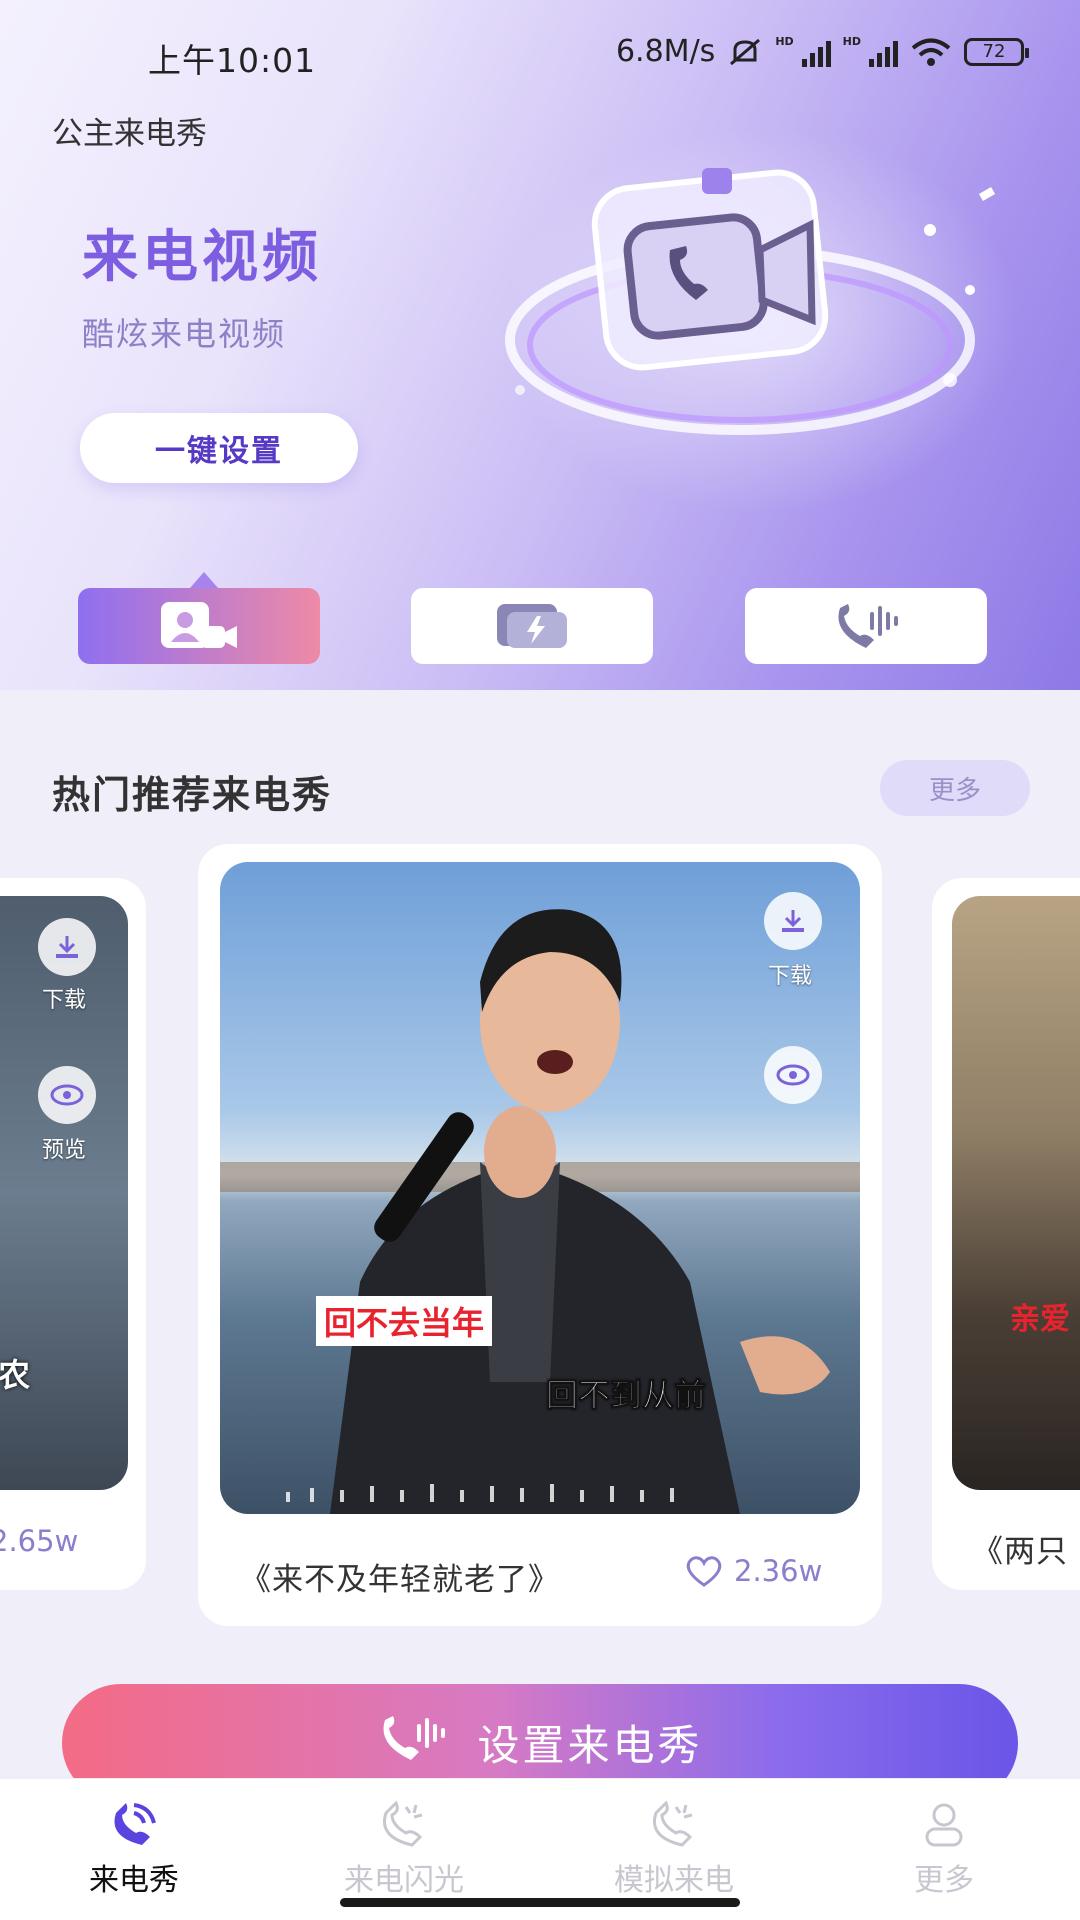 The width and height of the screenshot is (1080, 1920). I want to click on mock-call-icon, so click(673, 1823).